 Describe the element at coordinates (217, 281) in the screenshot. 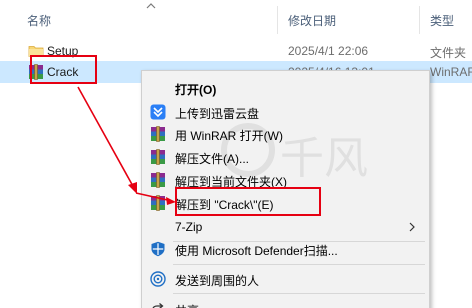

I see `menu-item-label: 发送到周围的人` at that location.